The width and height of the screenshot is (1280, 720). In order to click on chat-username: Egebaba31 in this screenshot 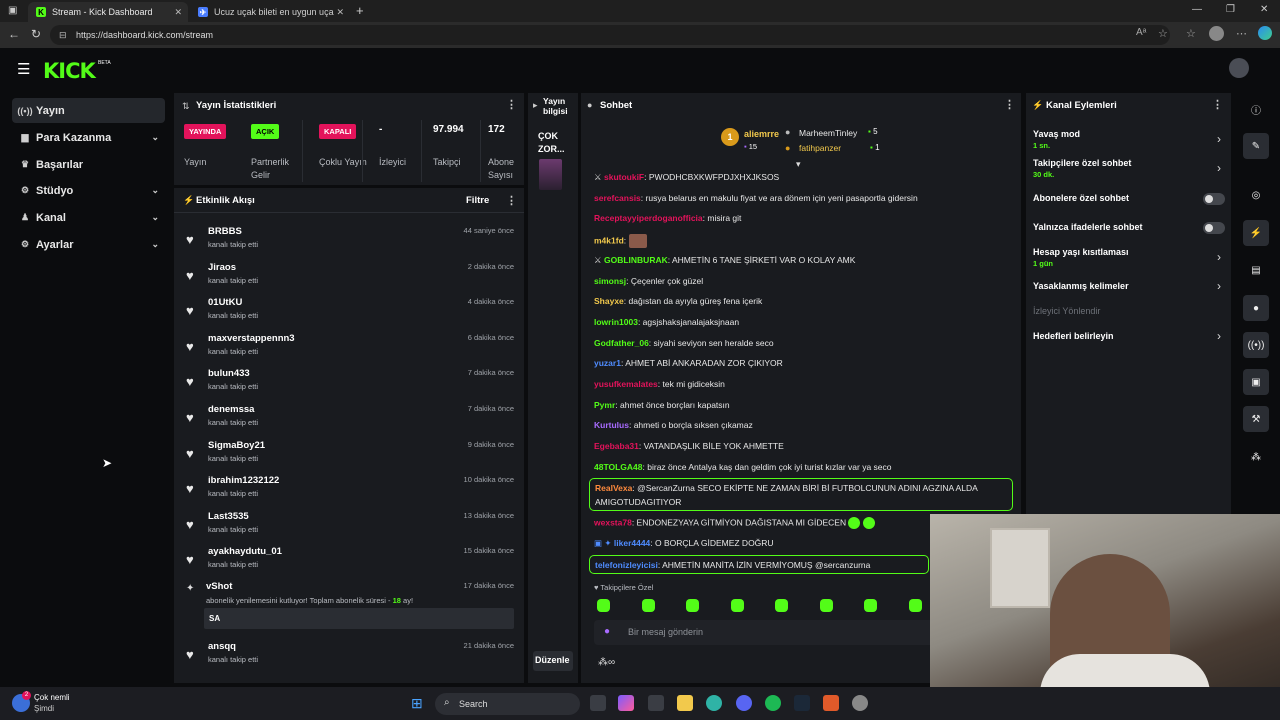, I will do `click(616, 446)`.